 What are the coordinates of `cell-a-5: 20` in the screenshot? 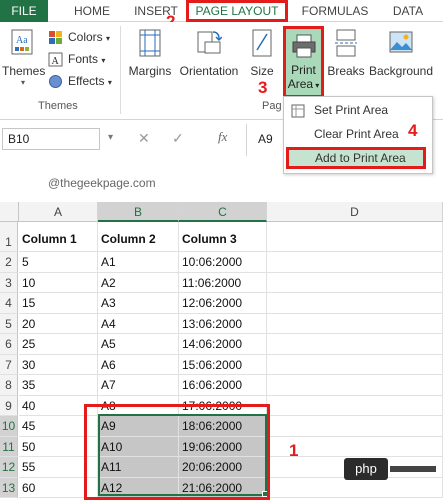 It's located at (58, 323).